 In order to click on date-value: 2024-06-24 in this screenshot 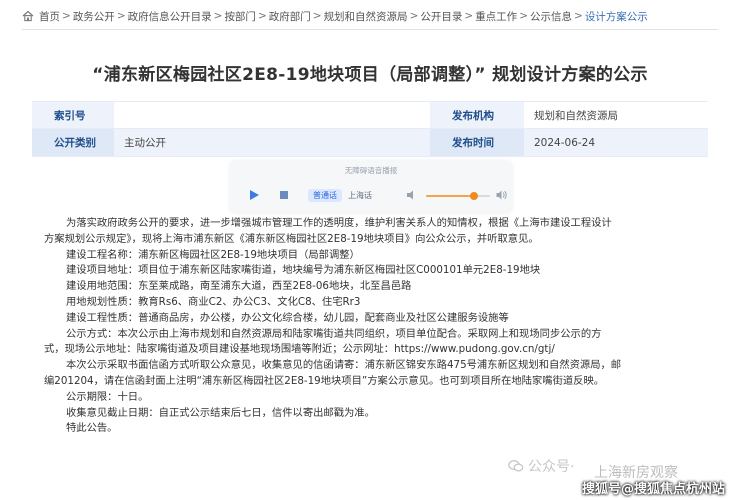, I will do `click(565, 142)`.